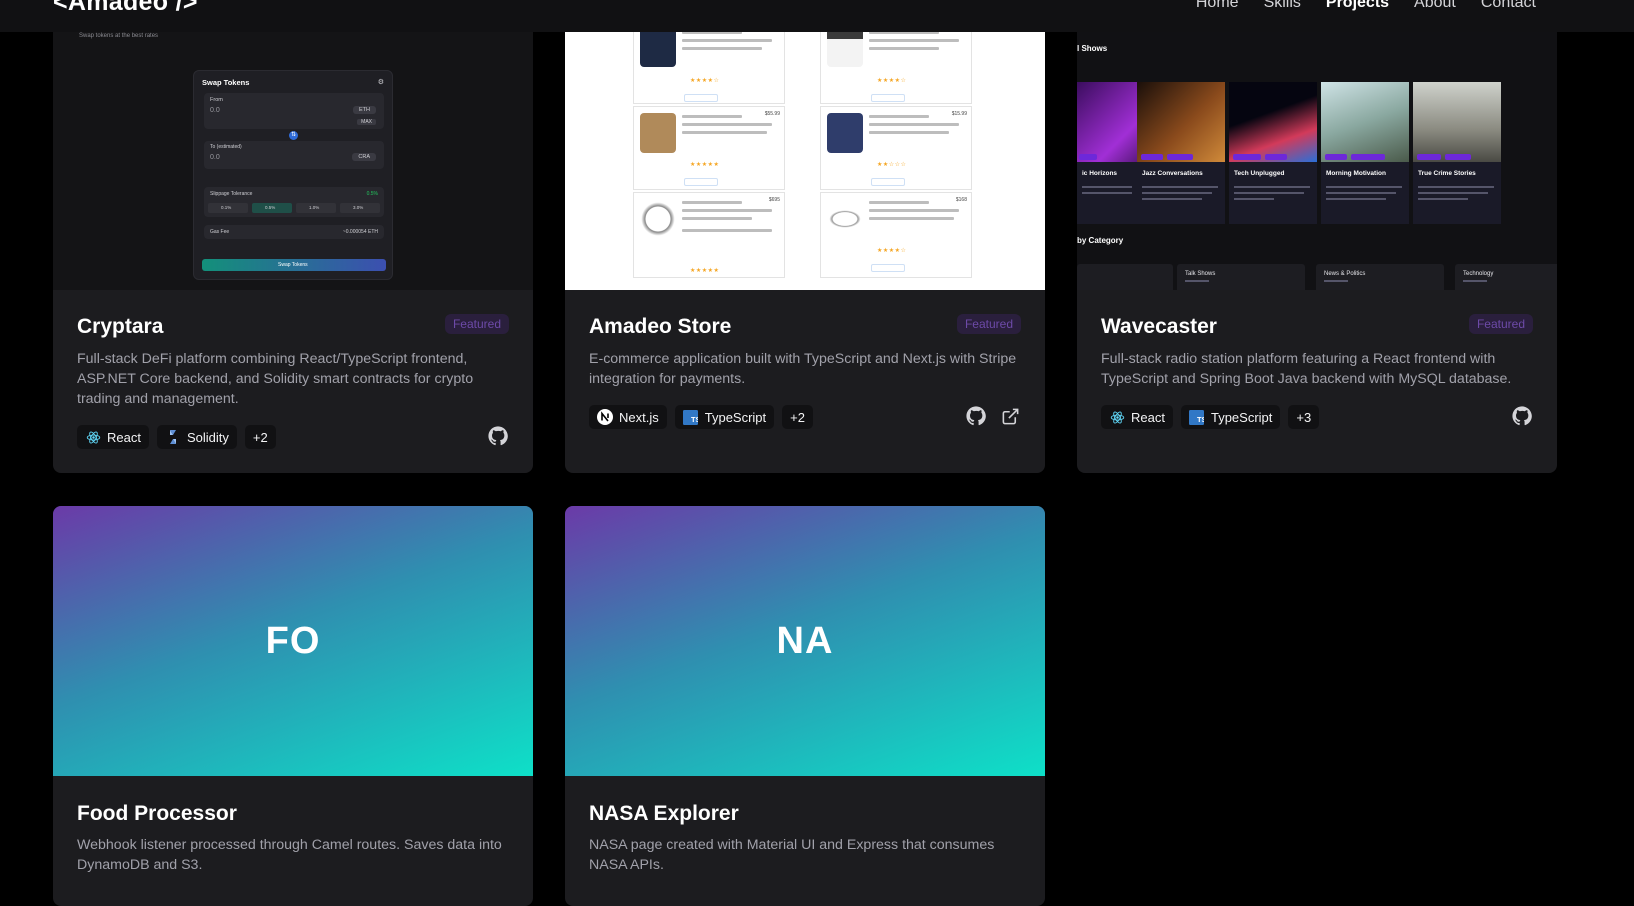 This screenshot has height=906, width=1634. What do you see at coordinates (120, 326) in the screenshot?
I see `project-title: Cryptara` at bounding box center [120, 326].